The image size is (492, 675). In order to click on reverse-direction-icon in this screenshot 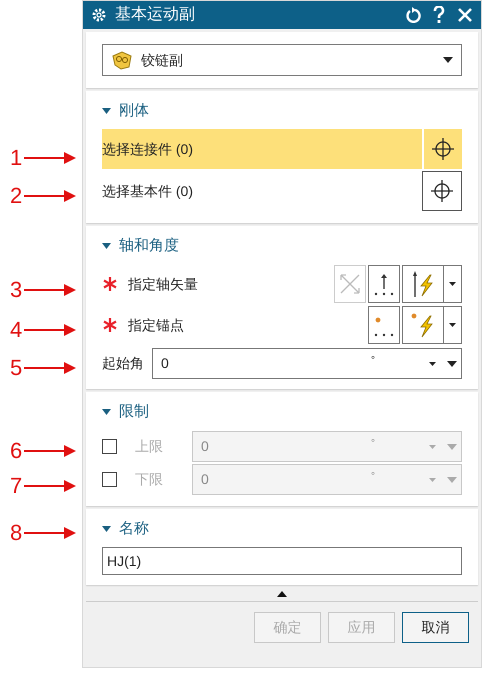, I will do `click(350, 284)`.